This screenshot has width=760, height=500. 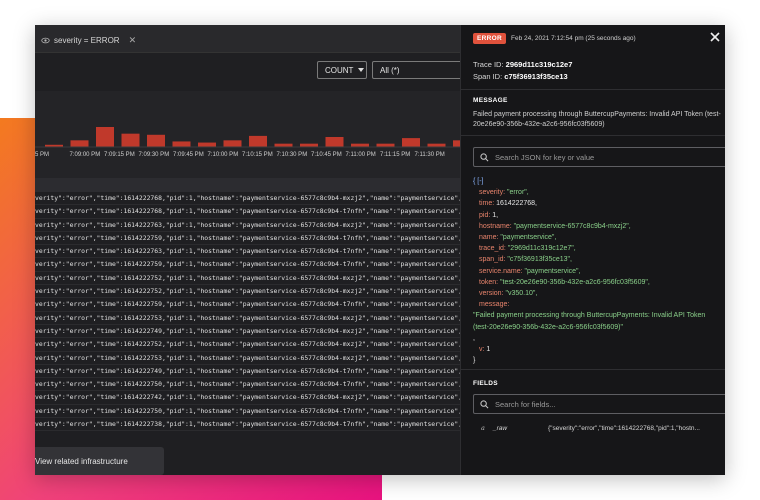 I want to click on x-tick-label: 7:09:00 PM, so click(x=85, y=155).